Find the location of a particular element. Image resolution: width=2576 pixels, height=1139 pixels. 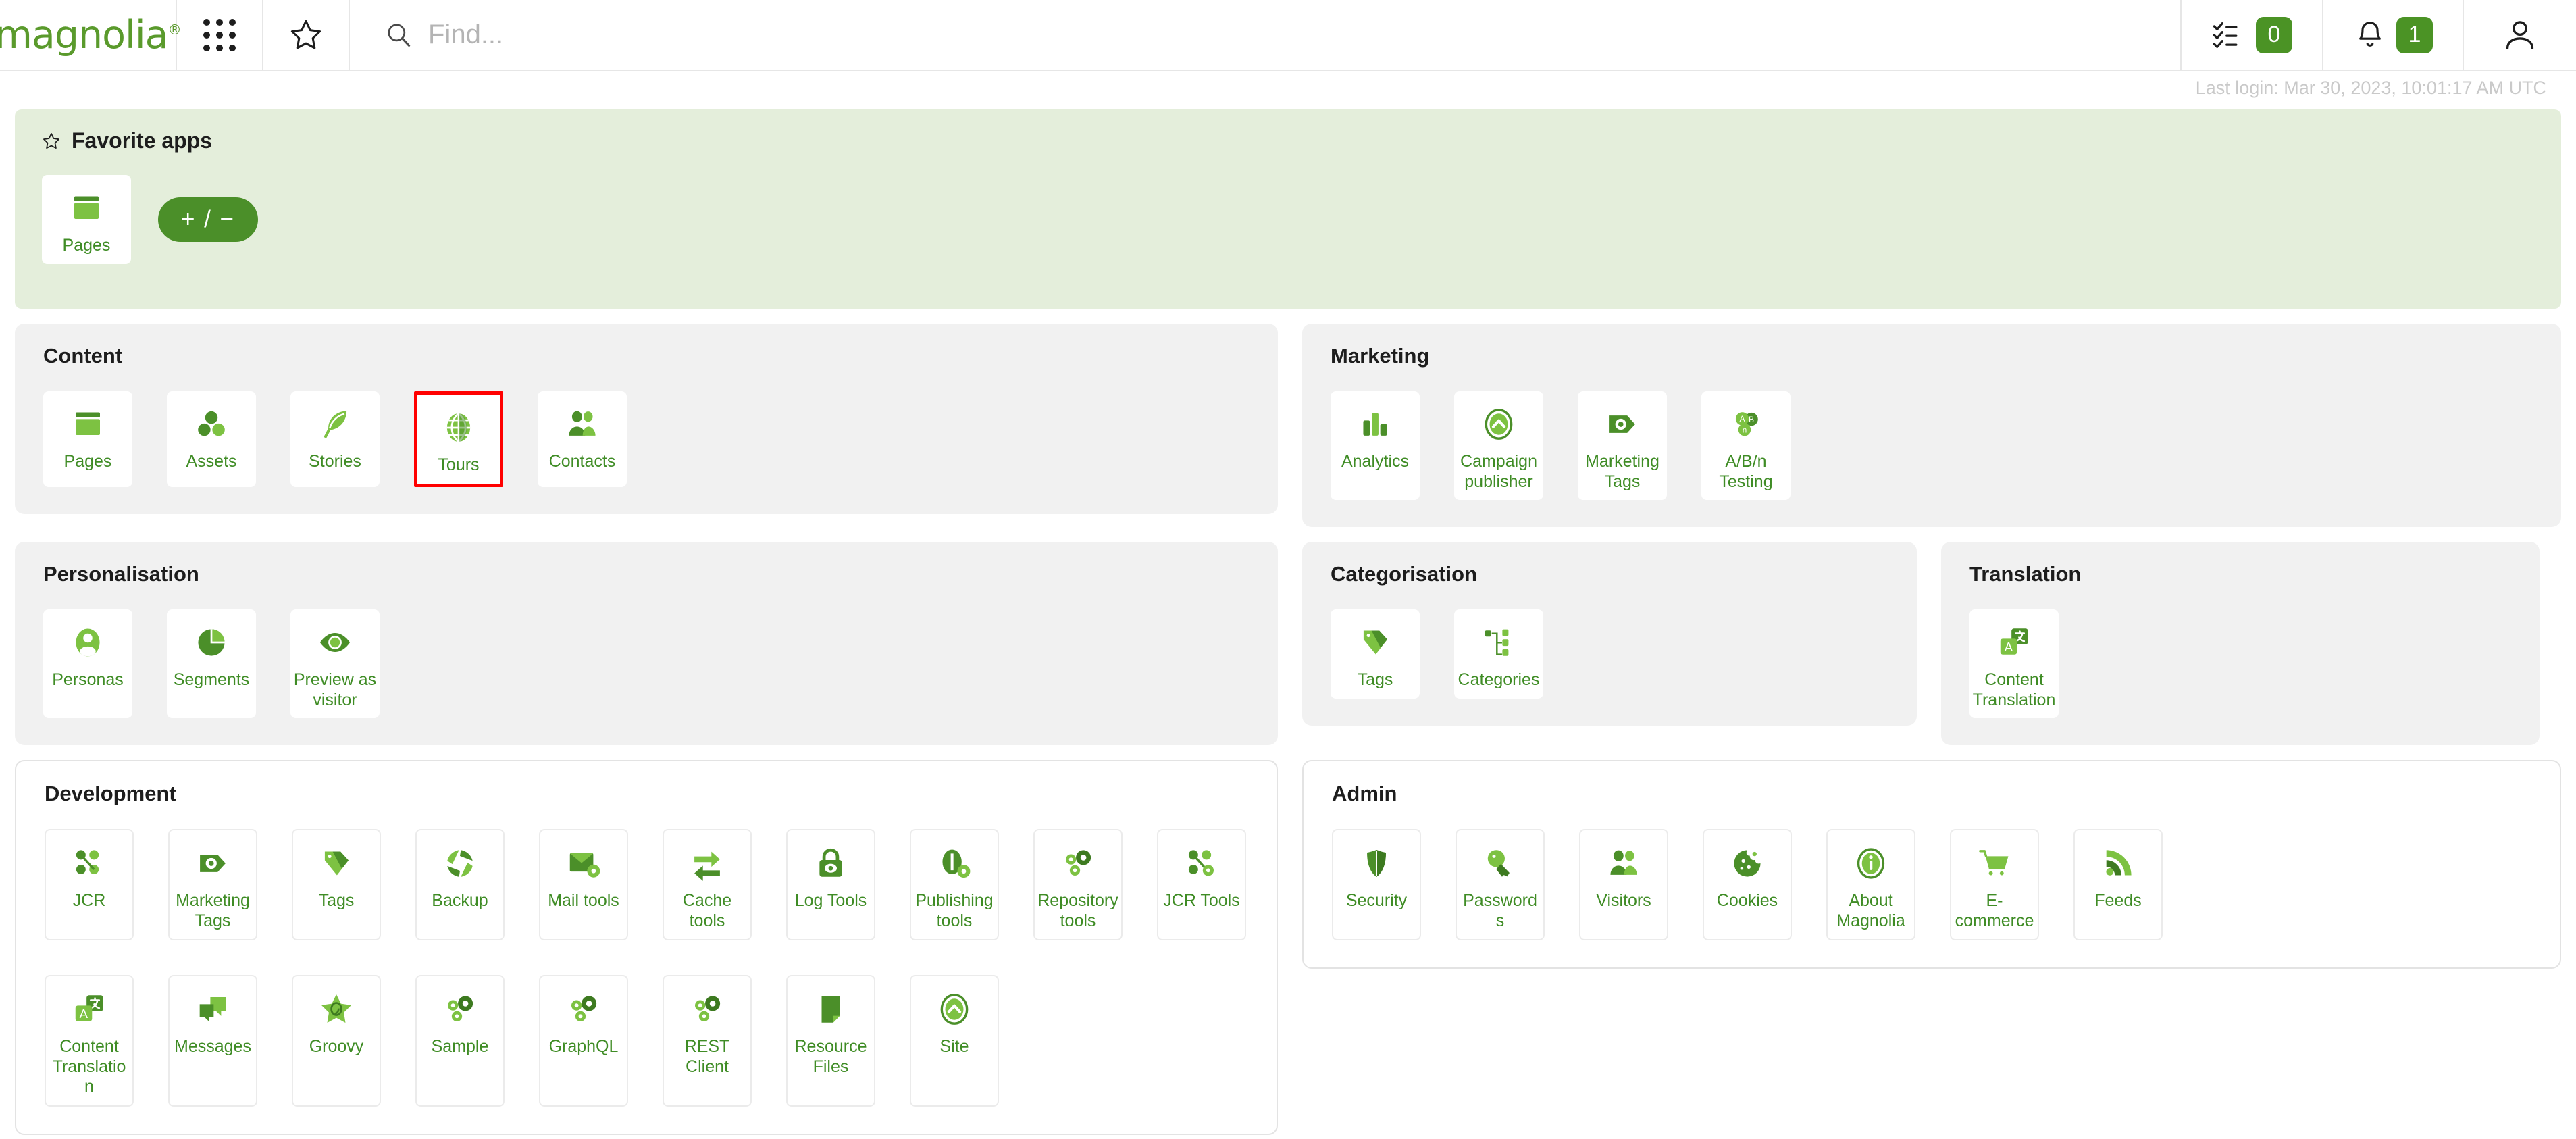

app-tile-categories: Categories is located at coordinates (1498, 654).